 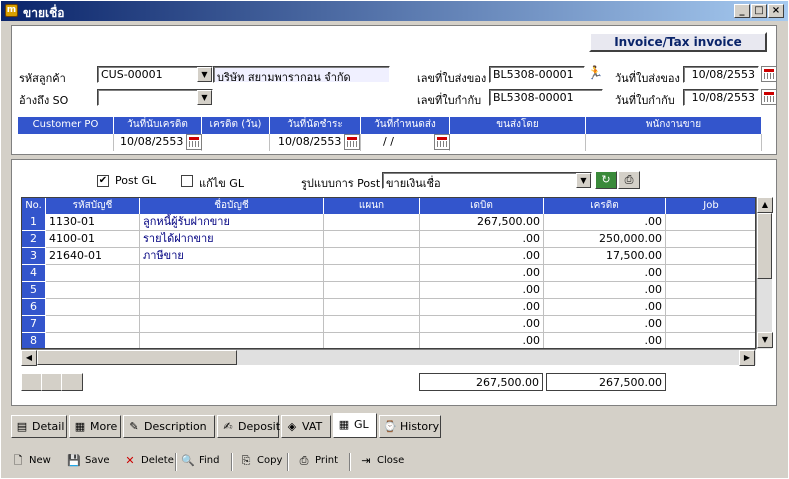 I want to click on new-button: 🗋 New, so click(x=31, y=461).